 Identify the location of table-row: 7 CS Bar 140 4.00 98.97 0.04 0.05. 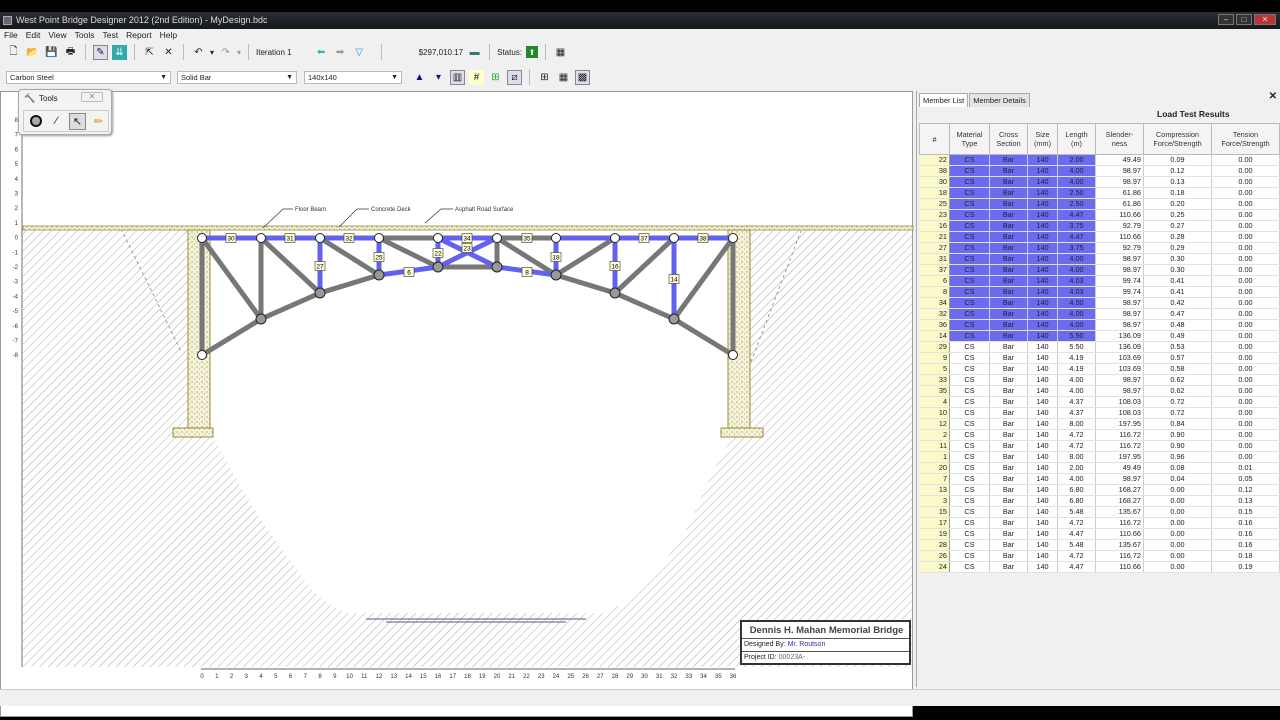
(1099, 479).